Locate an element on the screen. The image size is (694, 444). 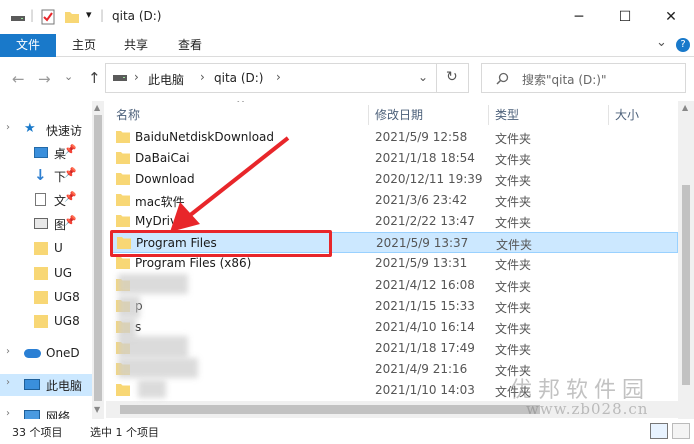
window-title: qita (D:) is located at coordinates (137, 16).